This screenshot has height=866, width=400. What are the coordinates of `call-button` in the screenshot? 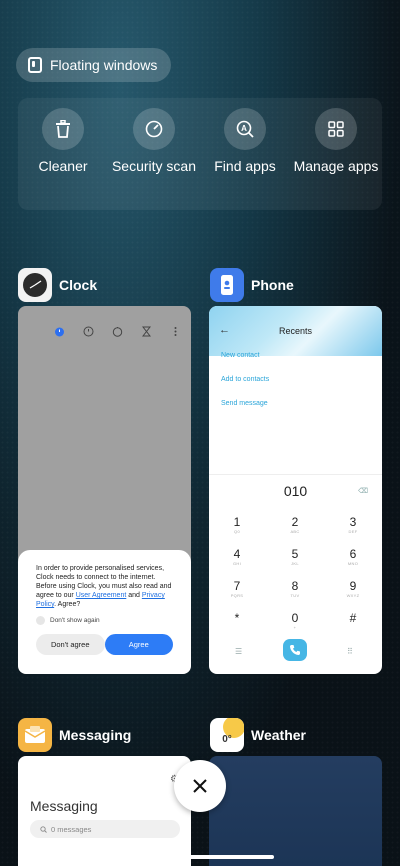 It's located at (295, 650).